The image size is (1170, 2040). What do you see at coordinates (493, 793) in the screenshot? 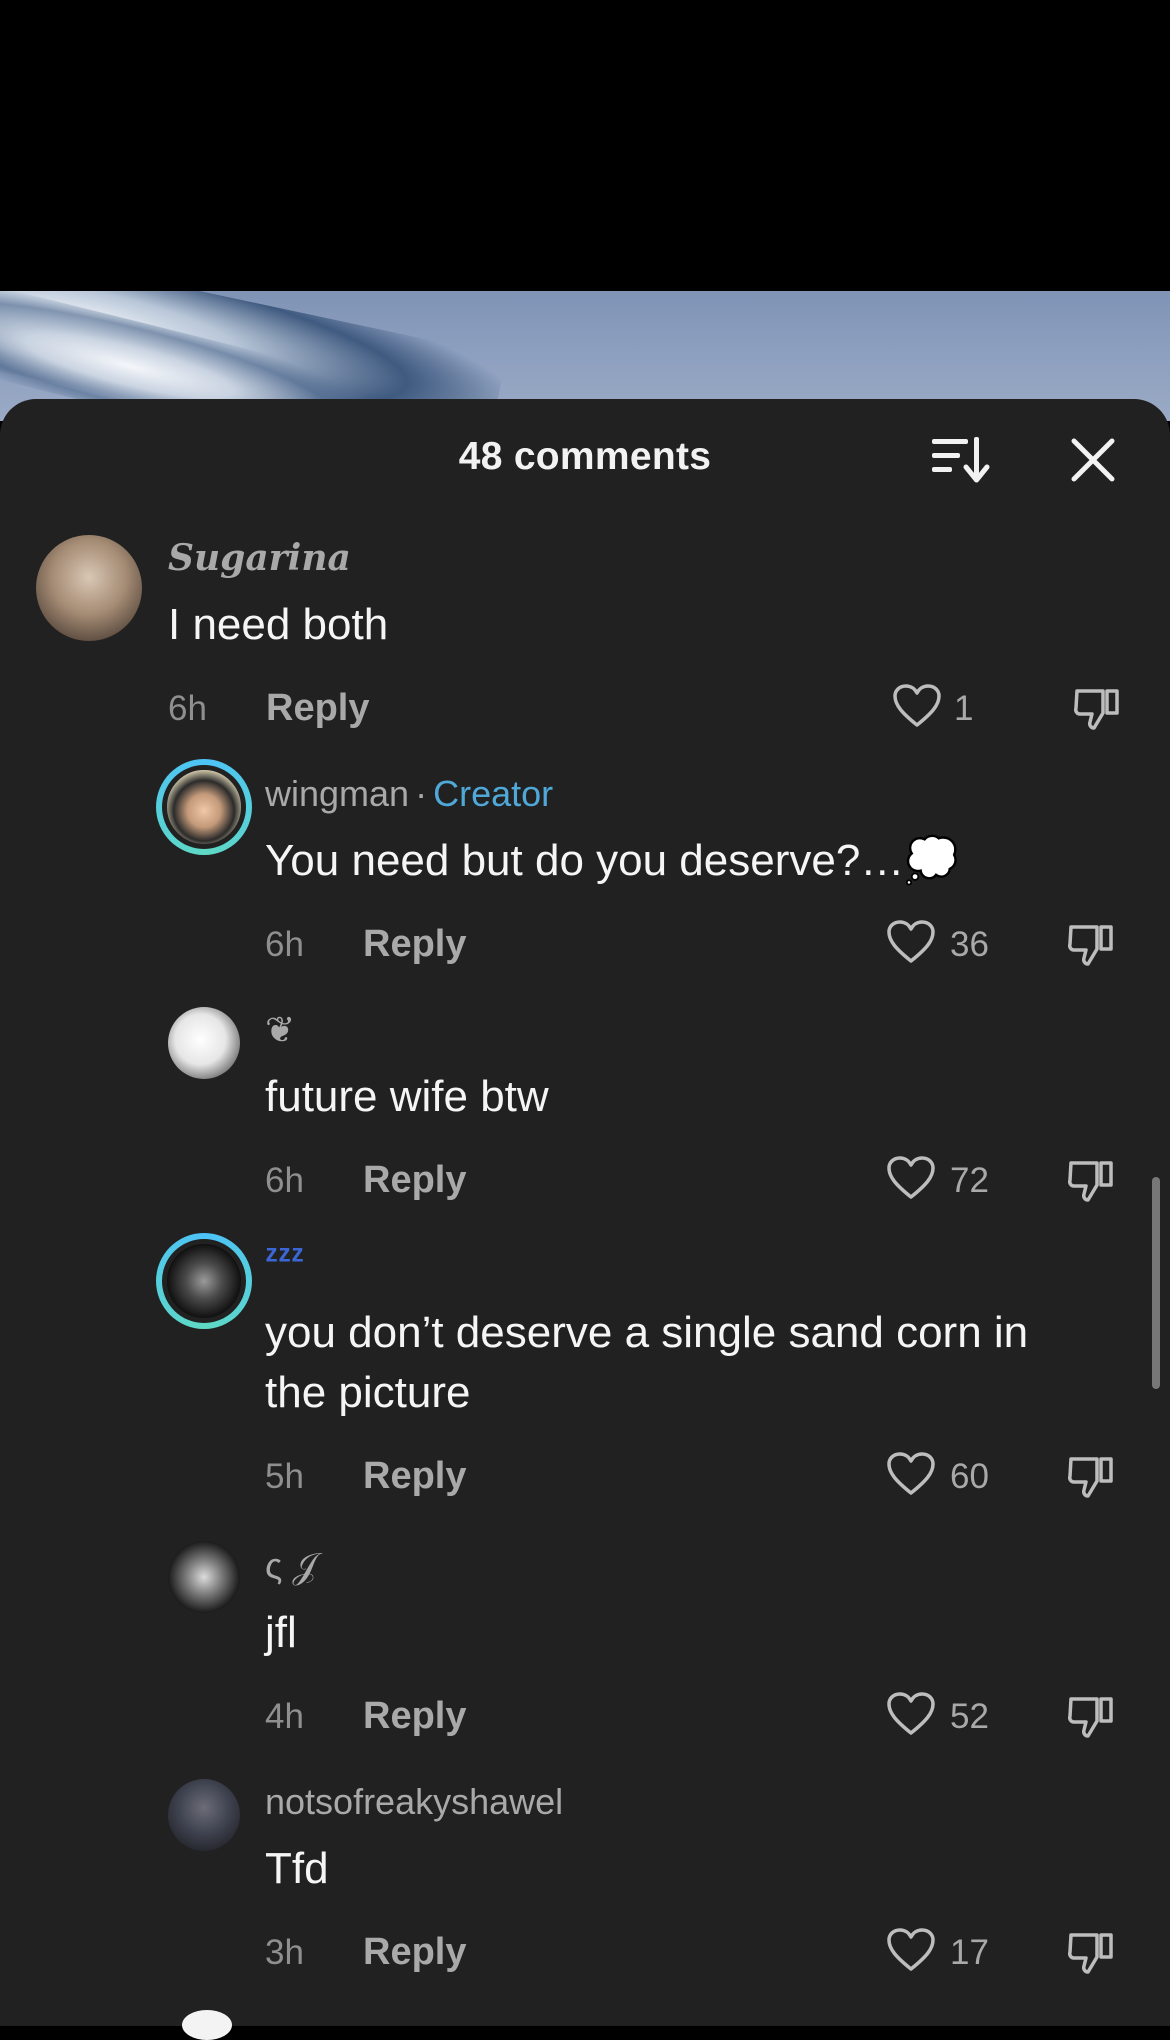
I see `creator-badge: Creator` at bounding box center [493, 793].